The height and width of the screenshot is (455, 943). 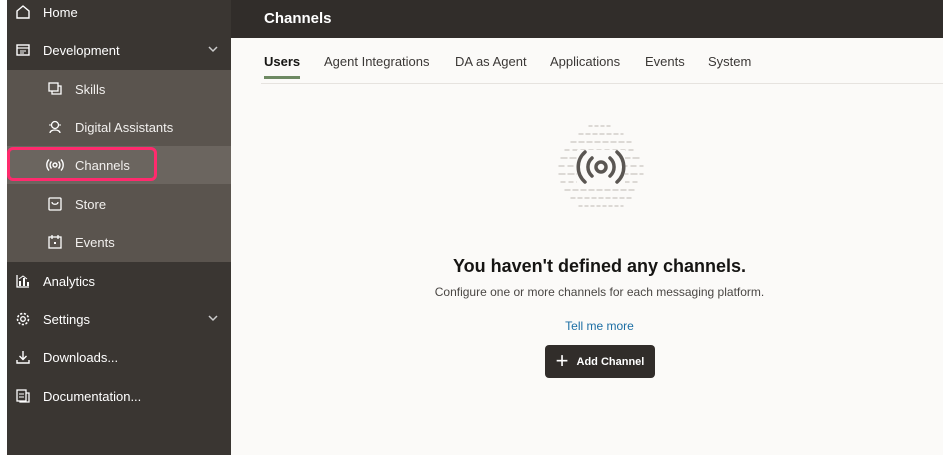 What do you see at coordinates (55, 127) in the screenshot?
I see `digital-assistant-icon` at bounding box center [55, 127].